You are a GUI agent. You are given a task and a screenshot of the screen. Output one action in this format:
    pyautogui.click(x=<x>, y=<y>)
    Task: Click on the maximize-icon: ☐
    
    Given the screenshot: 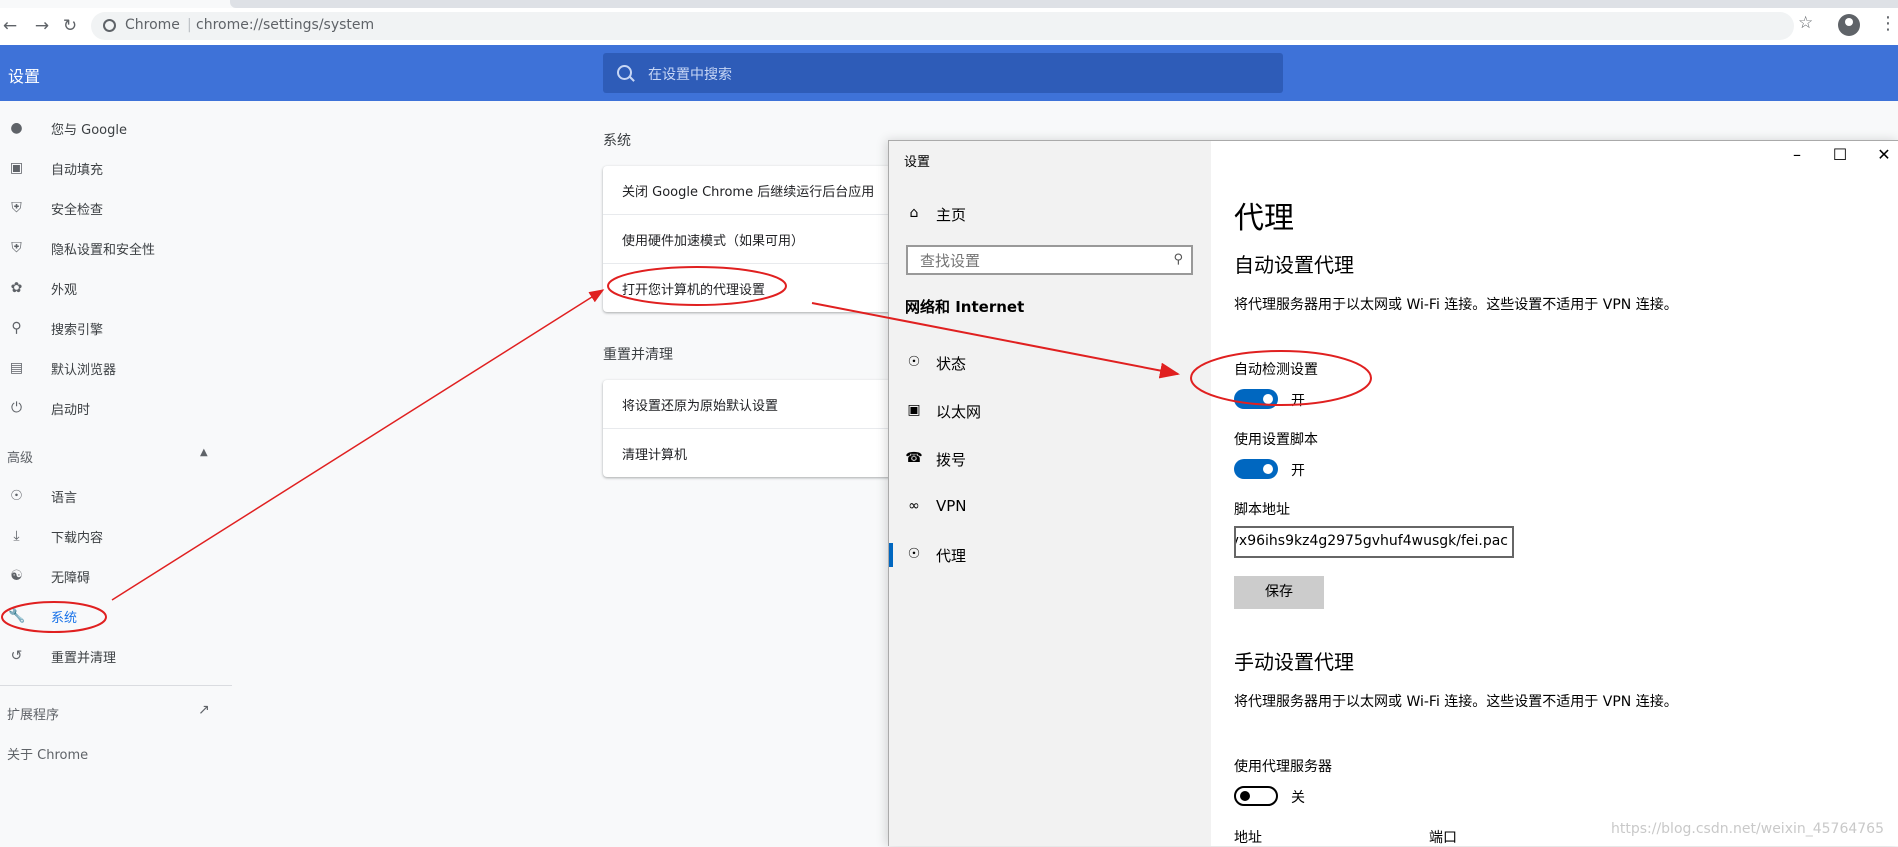 What is the action you would take?
    pyautogui.click(x=1840, y=154)
    